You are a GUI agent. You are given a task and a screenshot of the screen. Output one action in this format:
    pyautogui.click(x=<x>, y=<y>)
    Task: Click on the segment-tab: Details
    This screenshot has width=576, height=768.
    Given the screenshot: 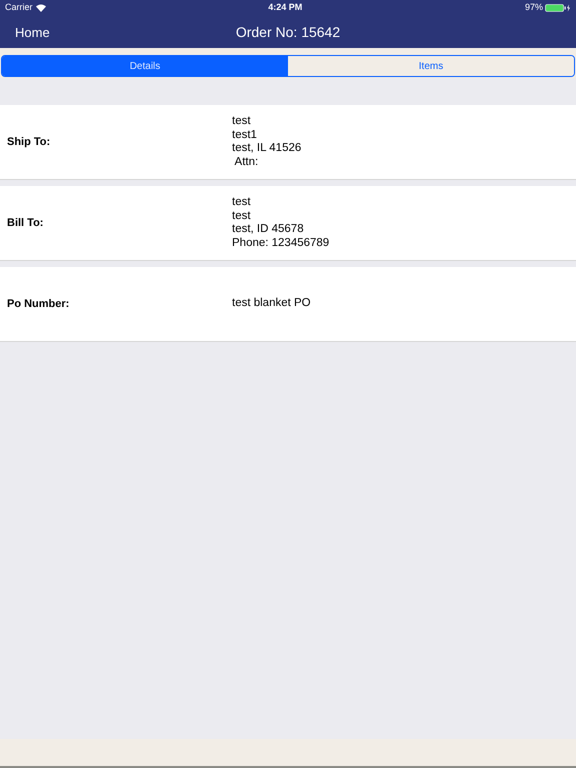 What is the action you would take?
    pyautogui.click(x=145, y=66)
    